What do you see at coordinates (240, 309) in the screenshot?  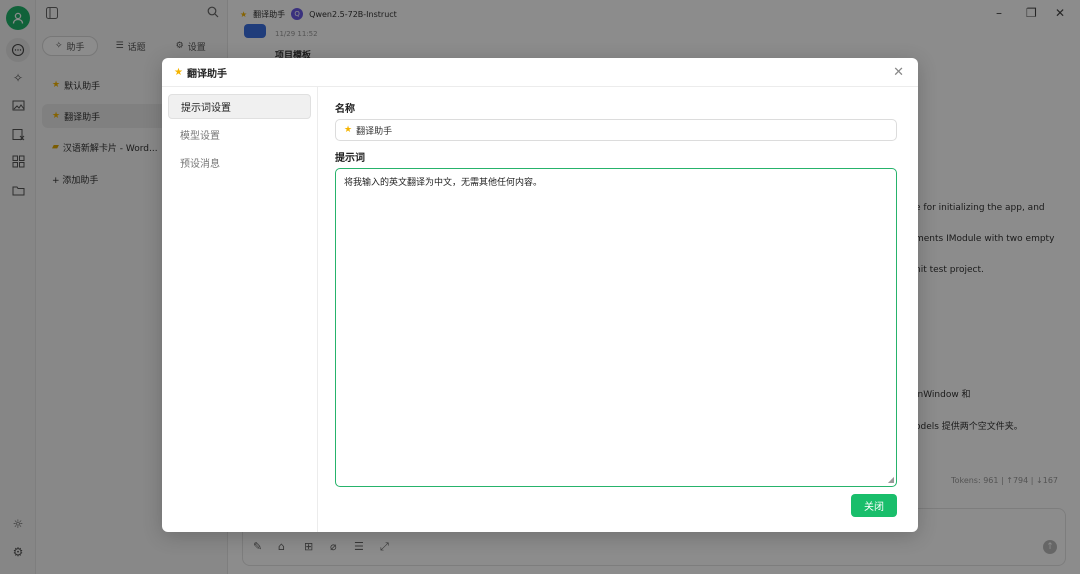 I see `dialog-nav: 提示词设置 模型设置 预设消息` at bounding box center [240, 309].